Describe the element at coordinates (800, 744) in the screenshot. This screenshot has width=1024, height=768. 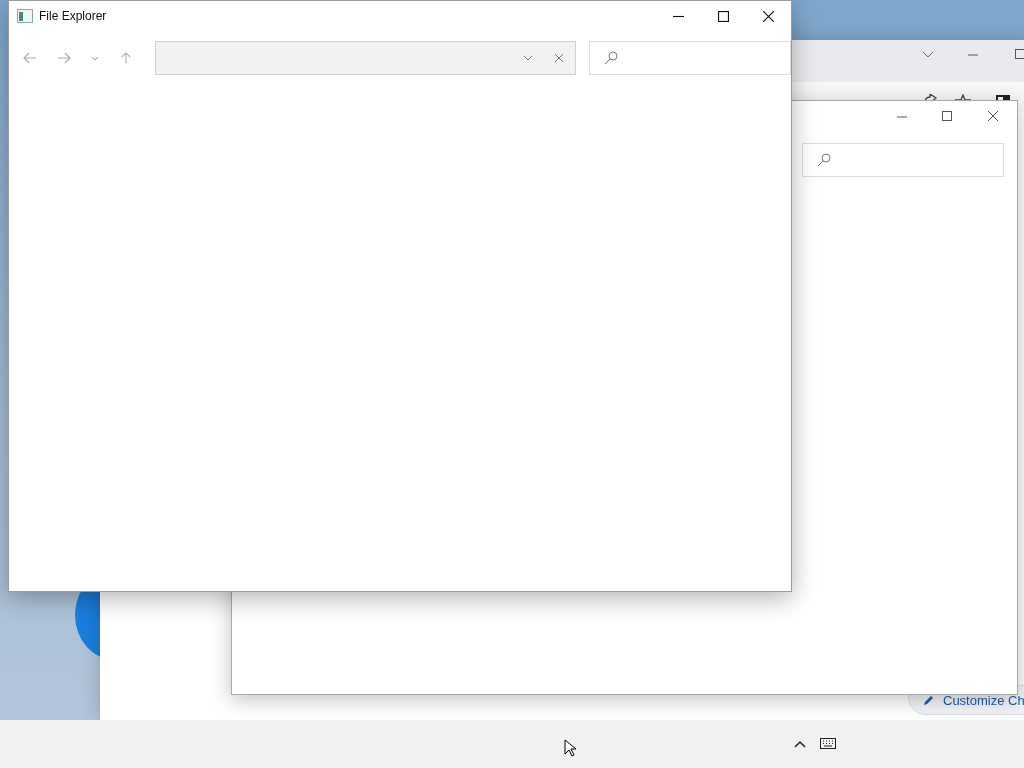
I see `chevron-up-icon` at that location.